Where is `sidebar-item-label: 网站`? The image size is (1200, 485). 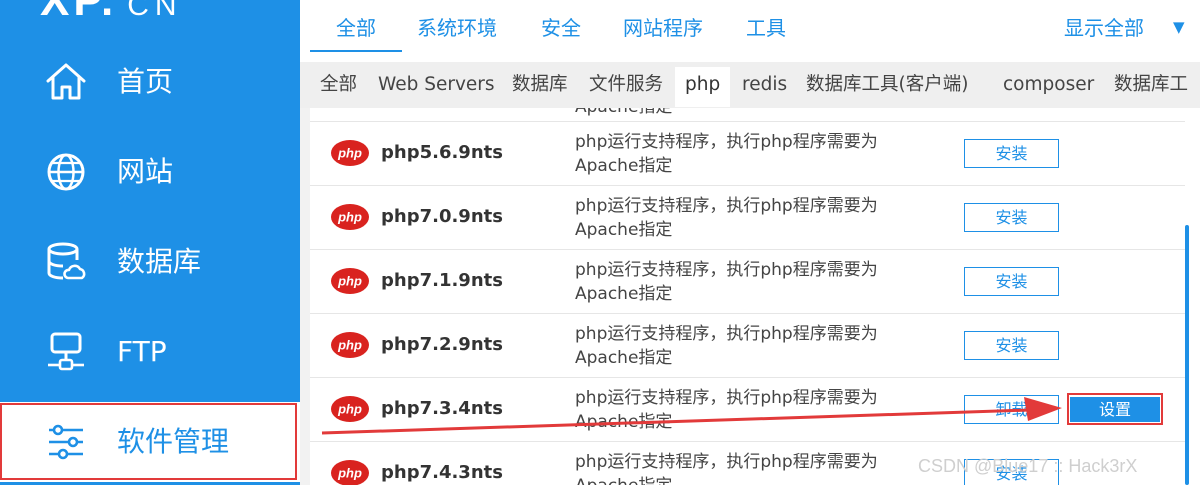
sidebar-item-label: 网站 is located at coordinates (145, 171).